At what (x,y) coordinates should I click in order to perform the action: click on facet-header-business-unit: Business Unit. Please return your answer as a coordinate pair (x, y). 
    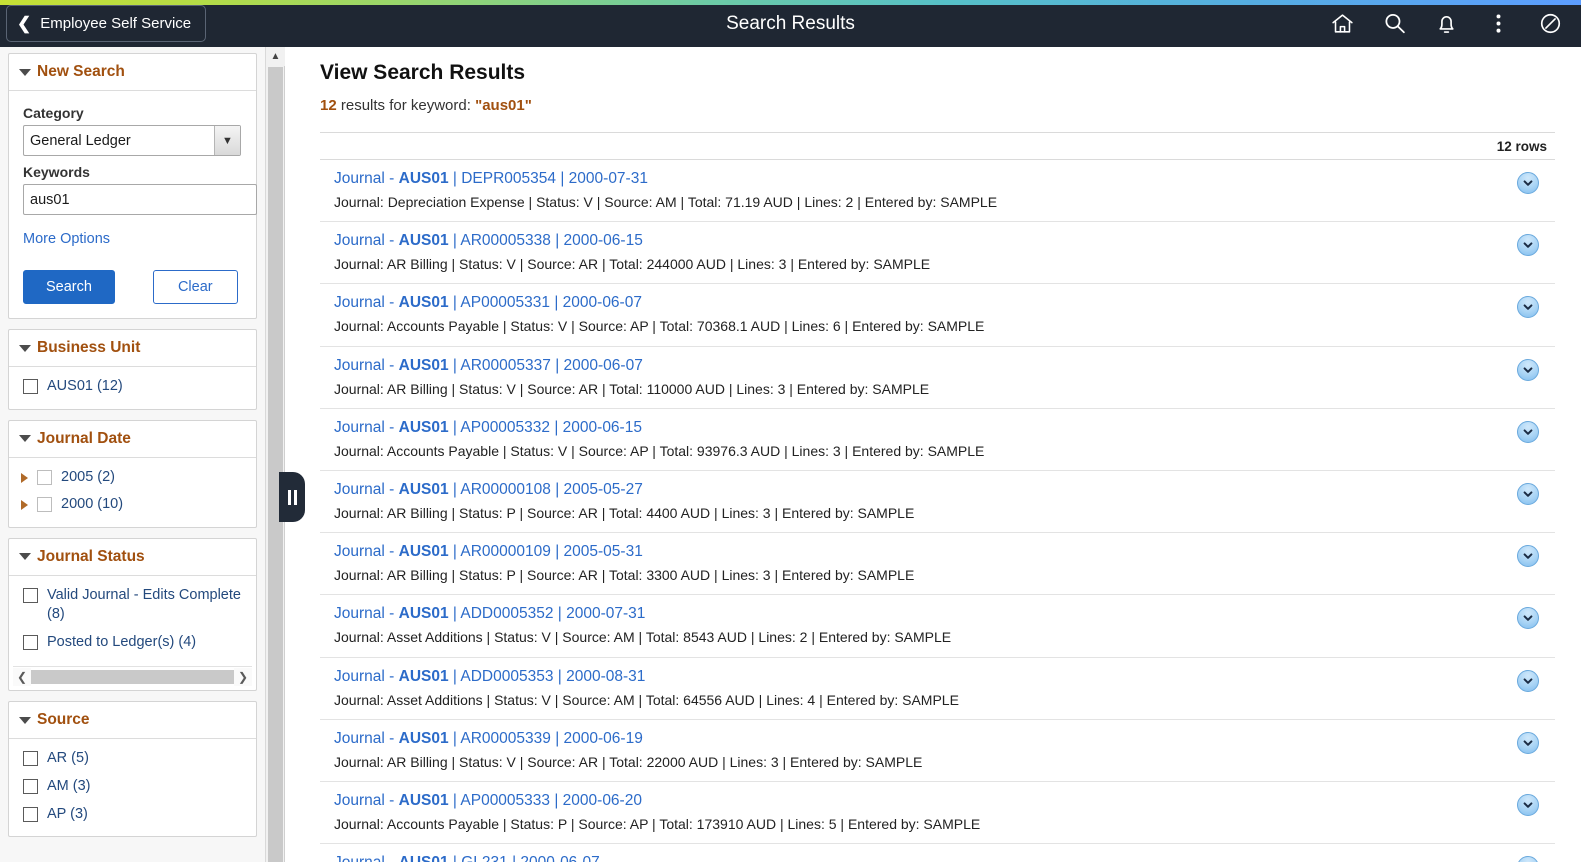
    Looking at the image, I should click on (132, 348).